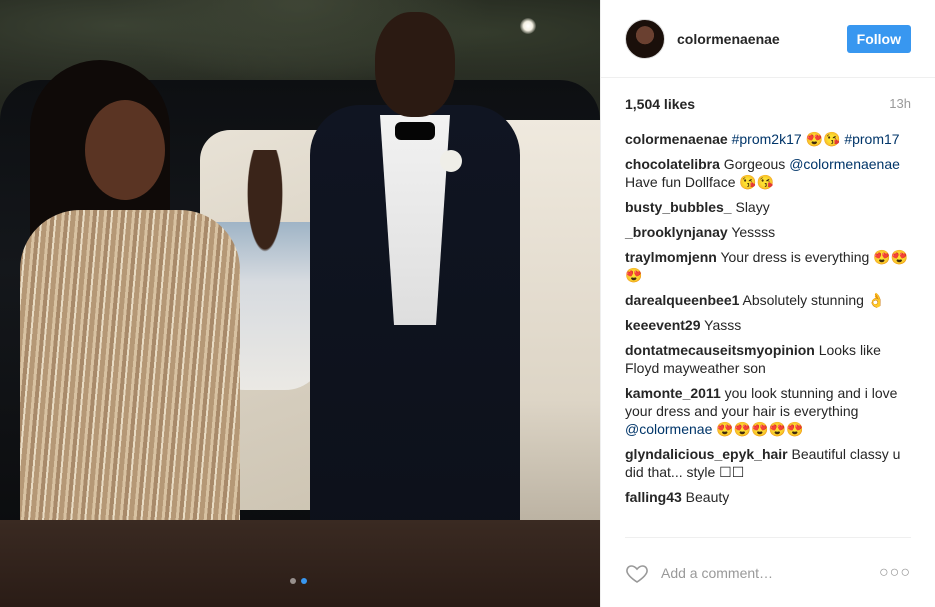 Image resolution: width=935 pixels, height=607 pixels. What do you see at coordinates (895, 573) in the screenshot?
I see `more-options-icon: ○○○` at bounding box center [895, 573].